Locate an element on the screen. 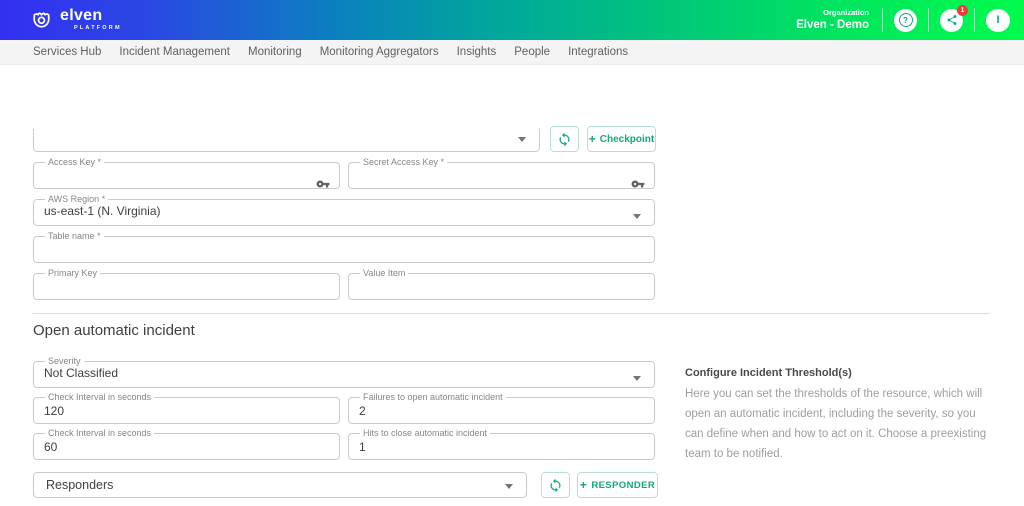 The height and width of the screenshot is (506, 1024). check-interval-close-label: Check Interval in seconds is located at coordinates (100, 433).